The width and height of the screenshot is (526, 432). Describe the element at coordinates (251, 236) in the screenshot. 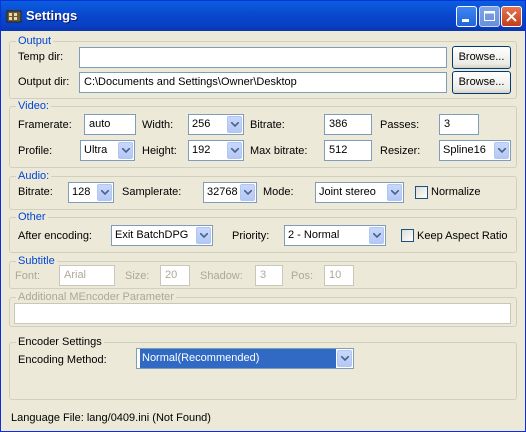

I see `priority-label: Priority:` at that location.